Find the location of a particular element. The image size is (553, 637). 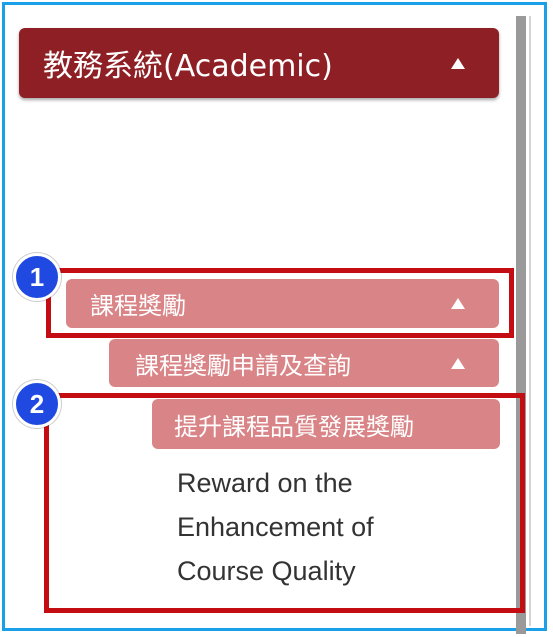

step-badge-1: 1 is located at coordinates (37, 277).